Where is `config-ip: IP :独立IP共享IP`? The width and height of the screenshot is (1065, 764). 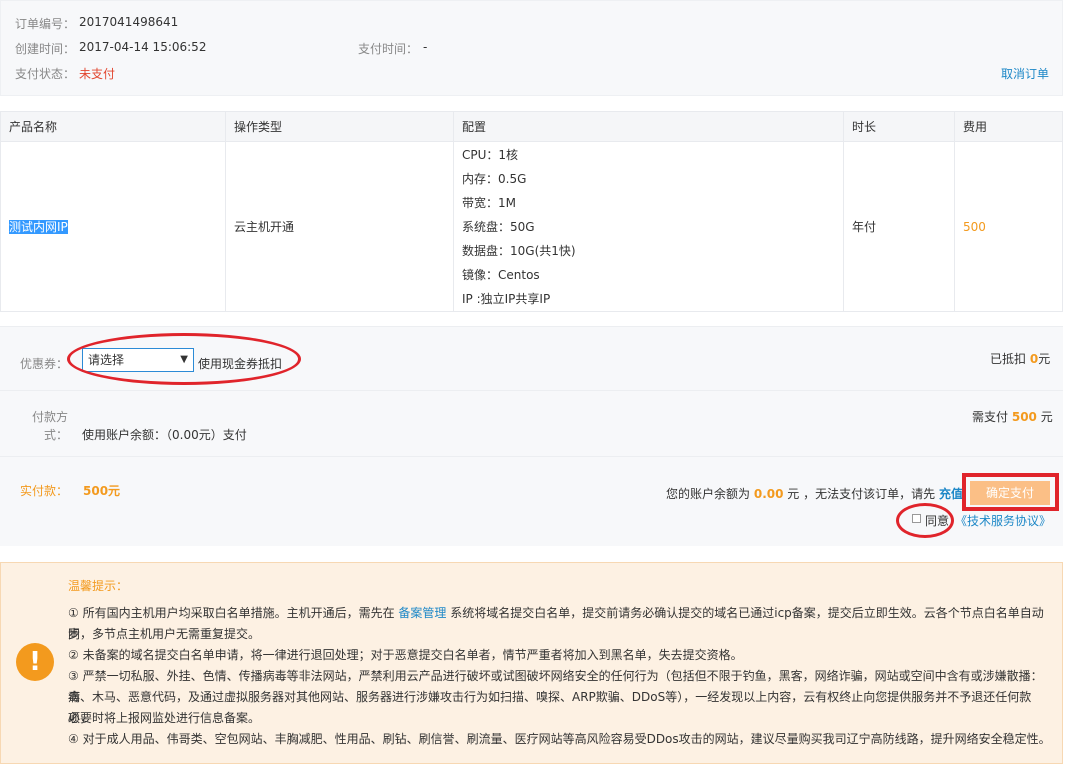 config-ip: IP :独立IP共享IP is located at coordinates (506, 298).